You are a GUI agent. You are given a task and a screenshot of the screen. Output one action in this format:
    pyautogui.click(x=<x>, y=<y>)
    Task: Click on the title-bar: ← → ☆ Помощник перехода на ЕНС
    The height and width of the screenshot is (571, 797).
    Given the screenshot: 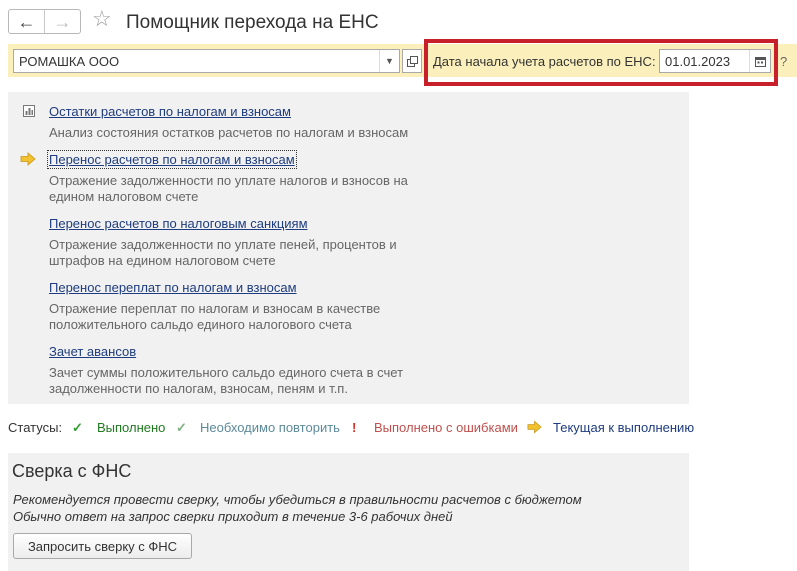 What is the action you would take?
    pyautogui.click(x=398, y=20)
    